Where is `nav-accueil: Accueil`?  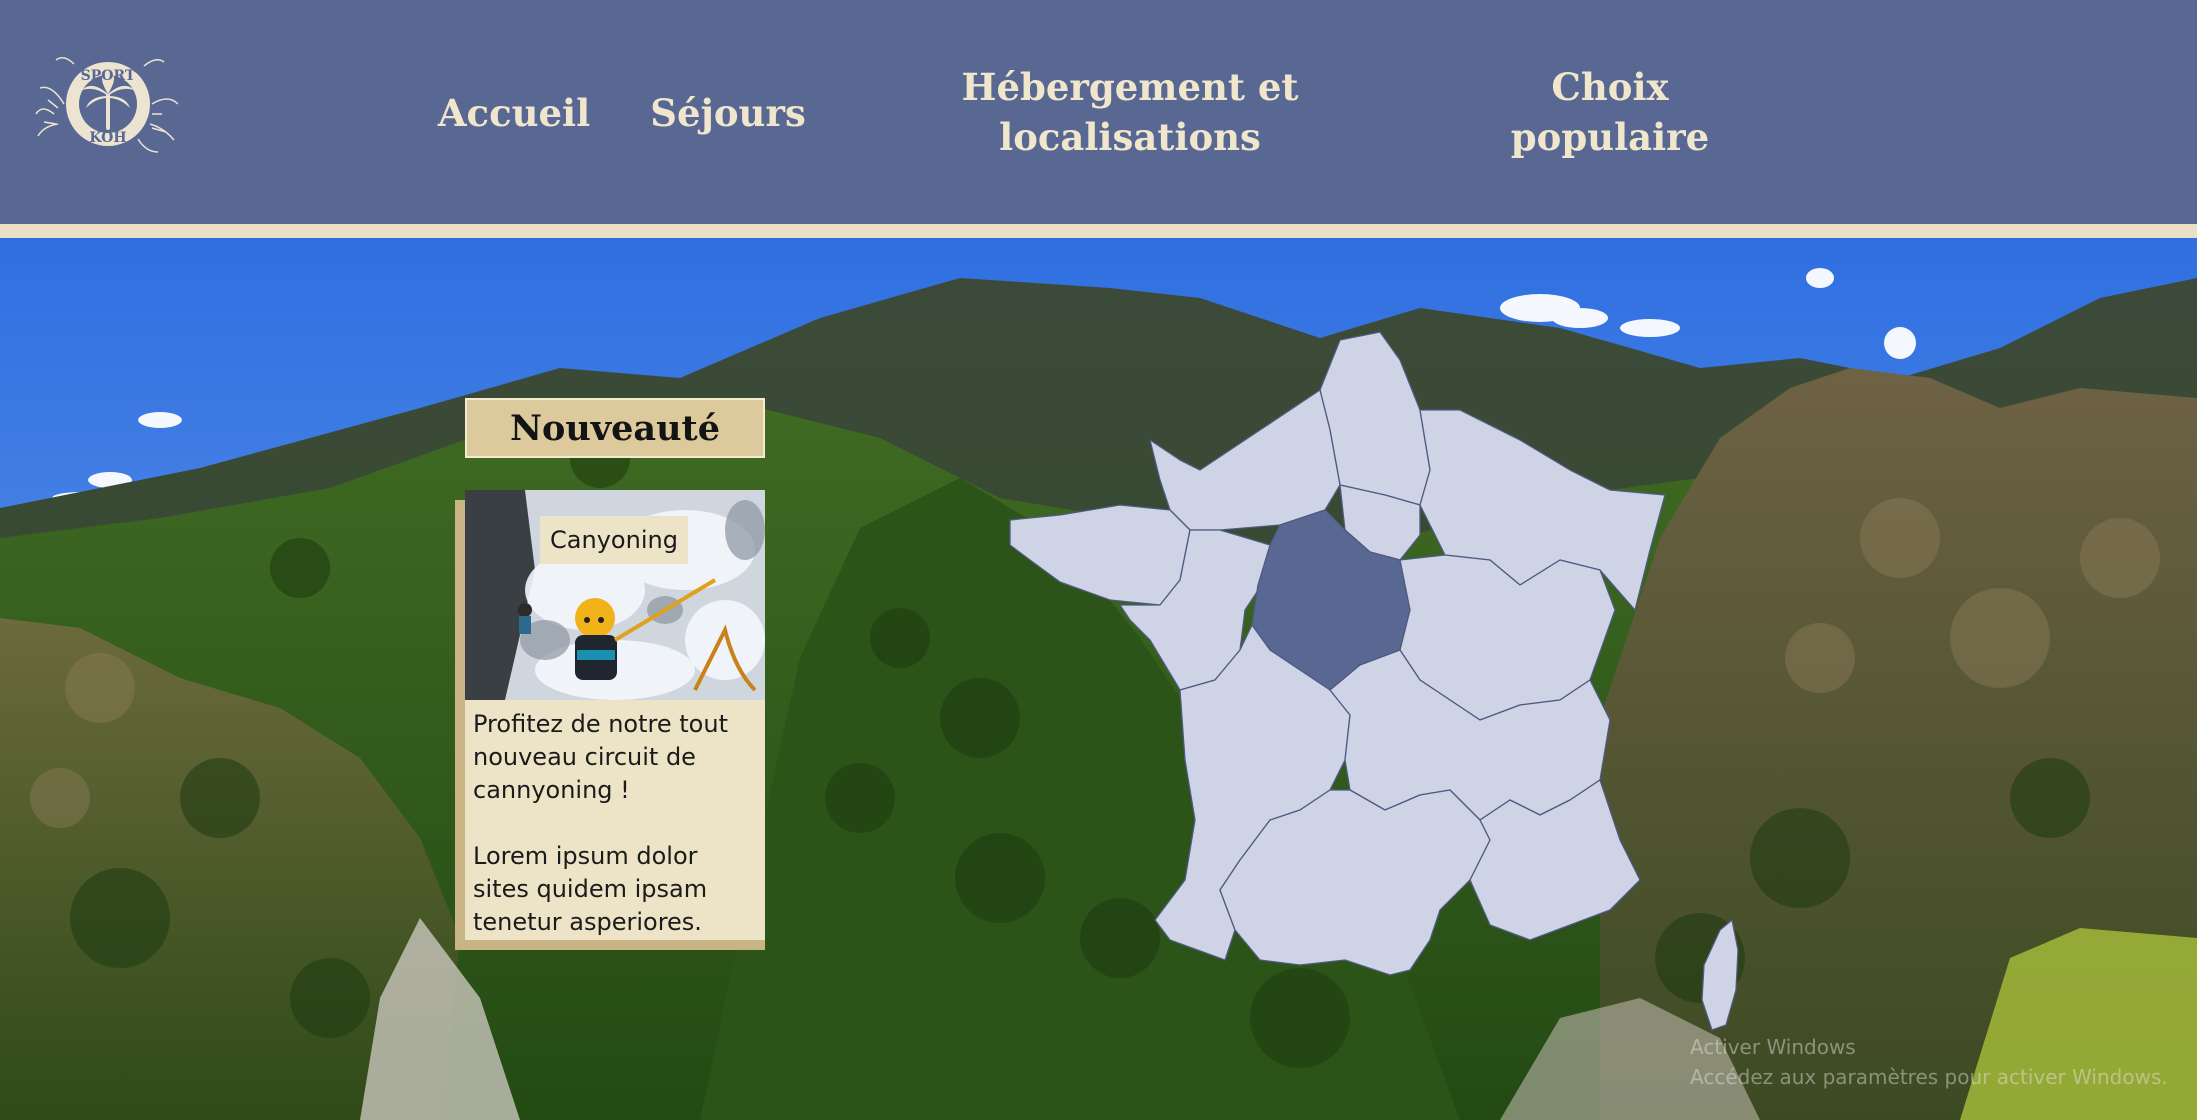 nav-accueil: Accueil is located at coordinates (514, 113).